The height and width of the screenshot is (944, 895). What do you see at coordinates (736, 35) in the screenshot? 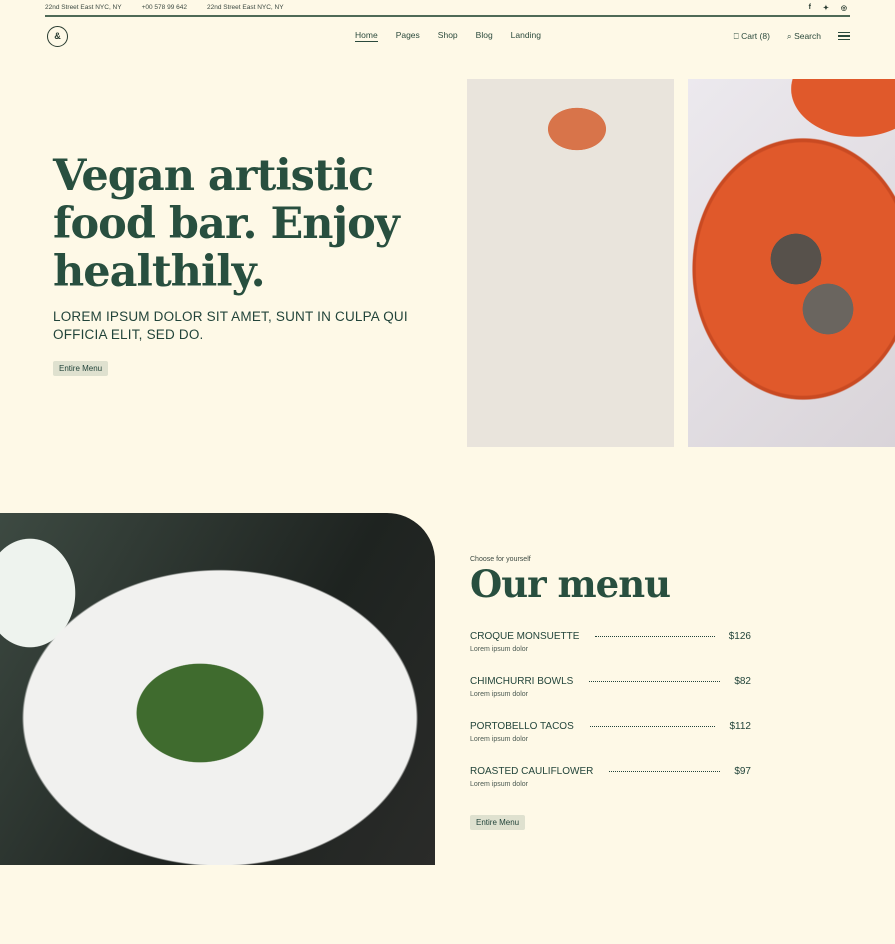
I see `bag-icon: ⎕` at bounding box center [736, 35].